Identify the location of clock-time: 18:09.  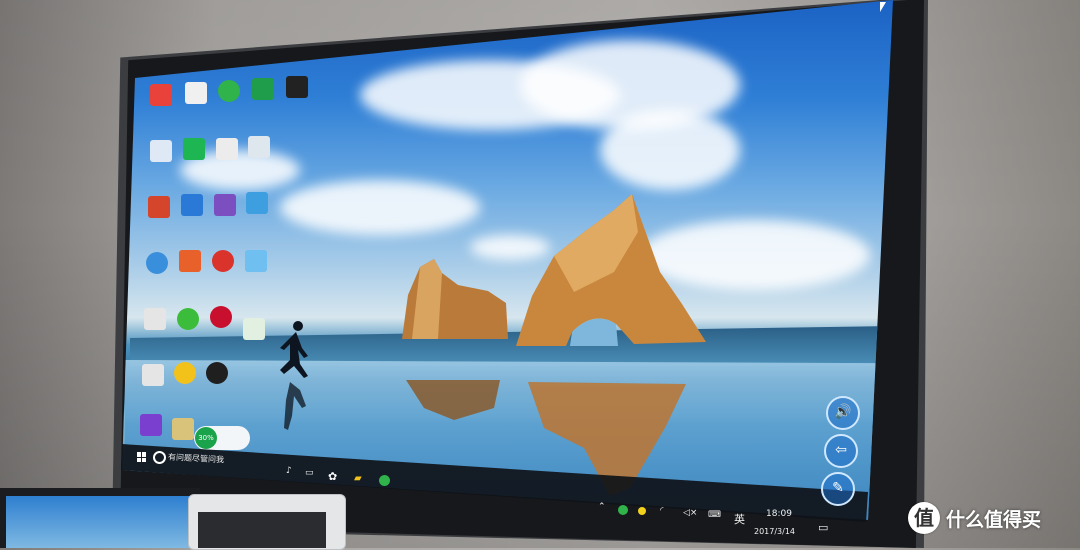
(779, 514).